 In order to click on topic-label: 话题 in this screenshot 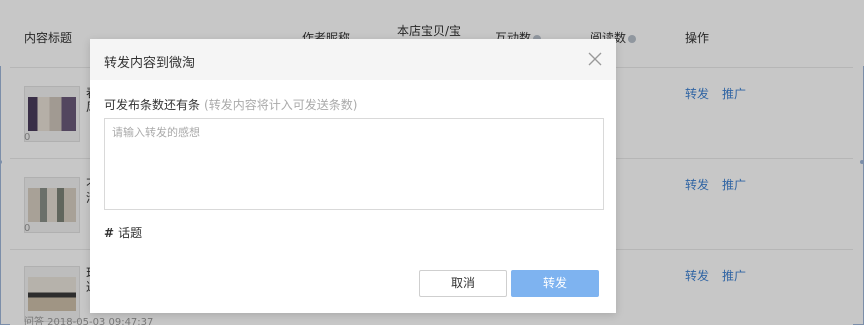, I will do `click(130, 233)`.